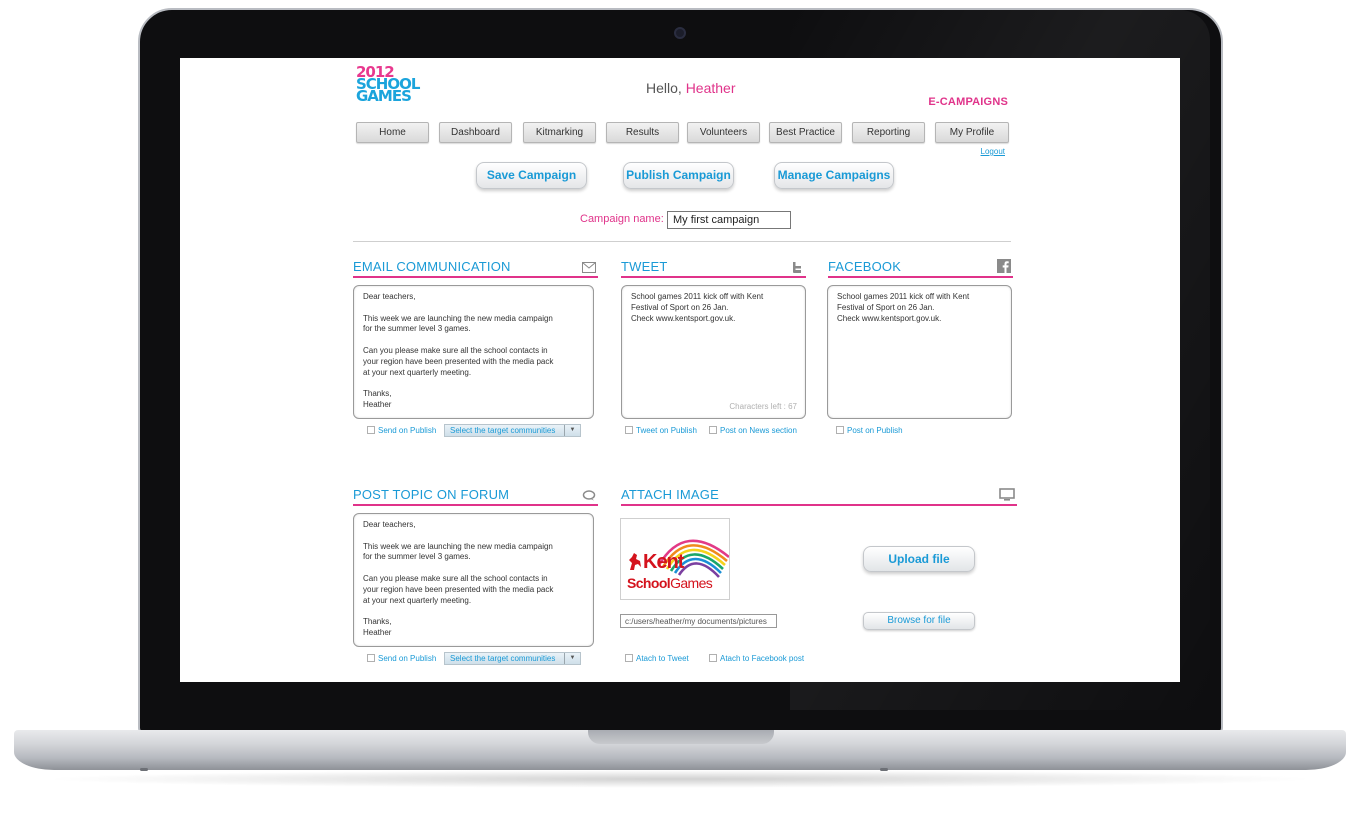 This screenshot has height=819, width=1360. I want to click on nav-volunteers: Volunteers, so click(723, 132).